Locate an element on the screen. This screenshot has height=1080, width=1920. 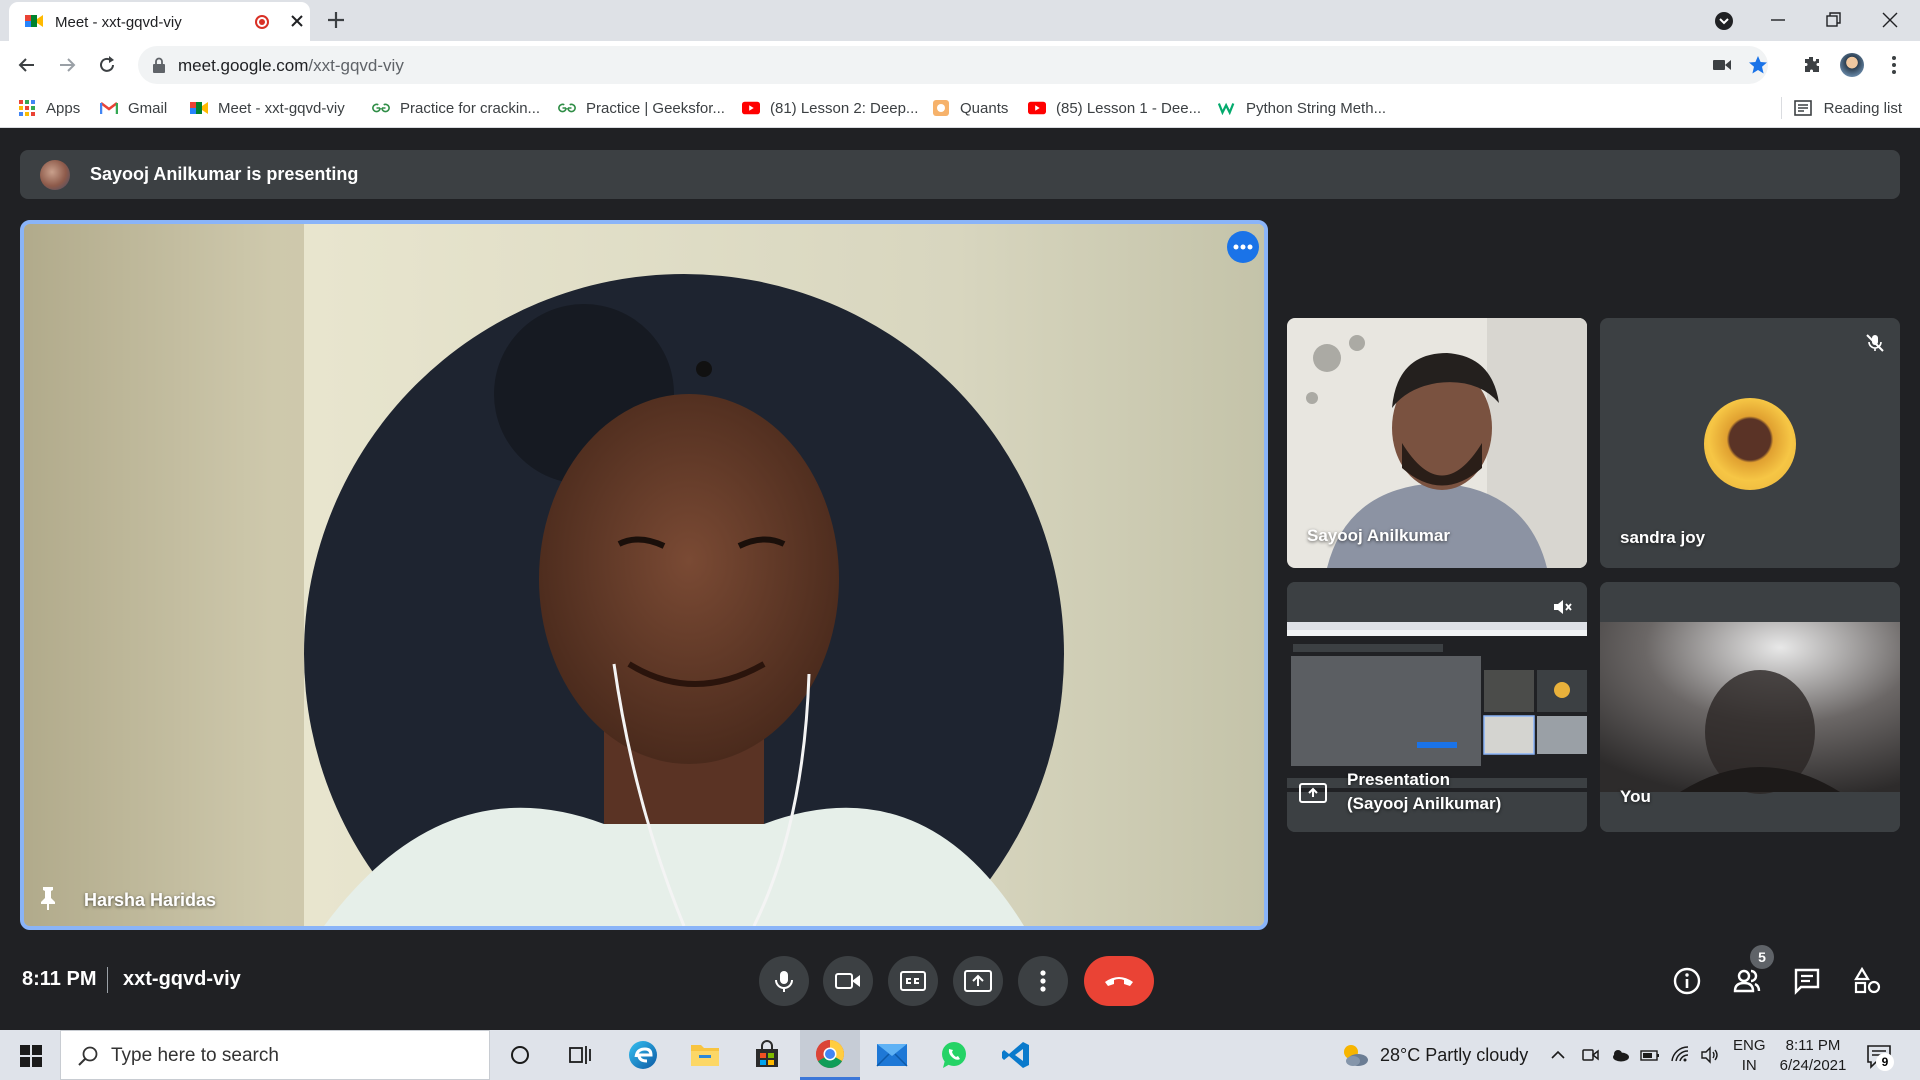
url-text: meet.google.com/xxt-gqvd-viy is located at coordinates (291, 66).